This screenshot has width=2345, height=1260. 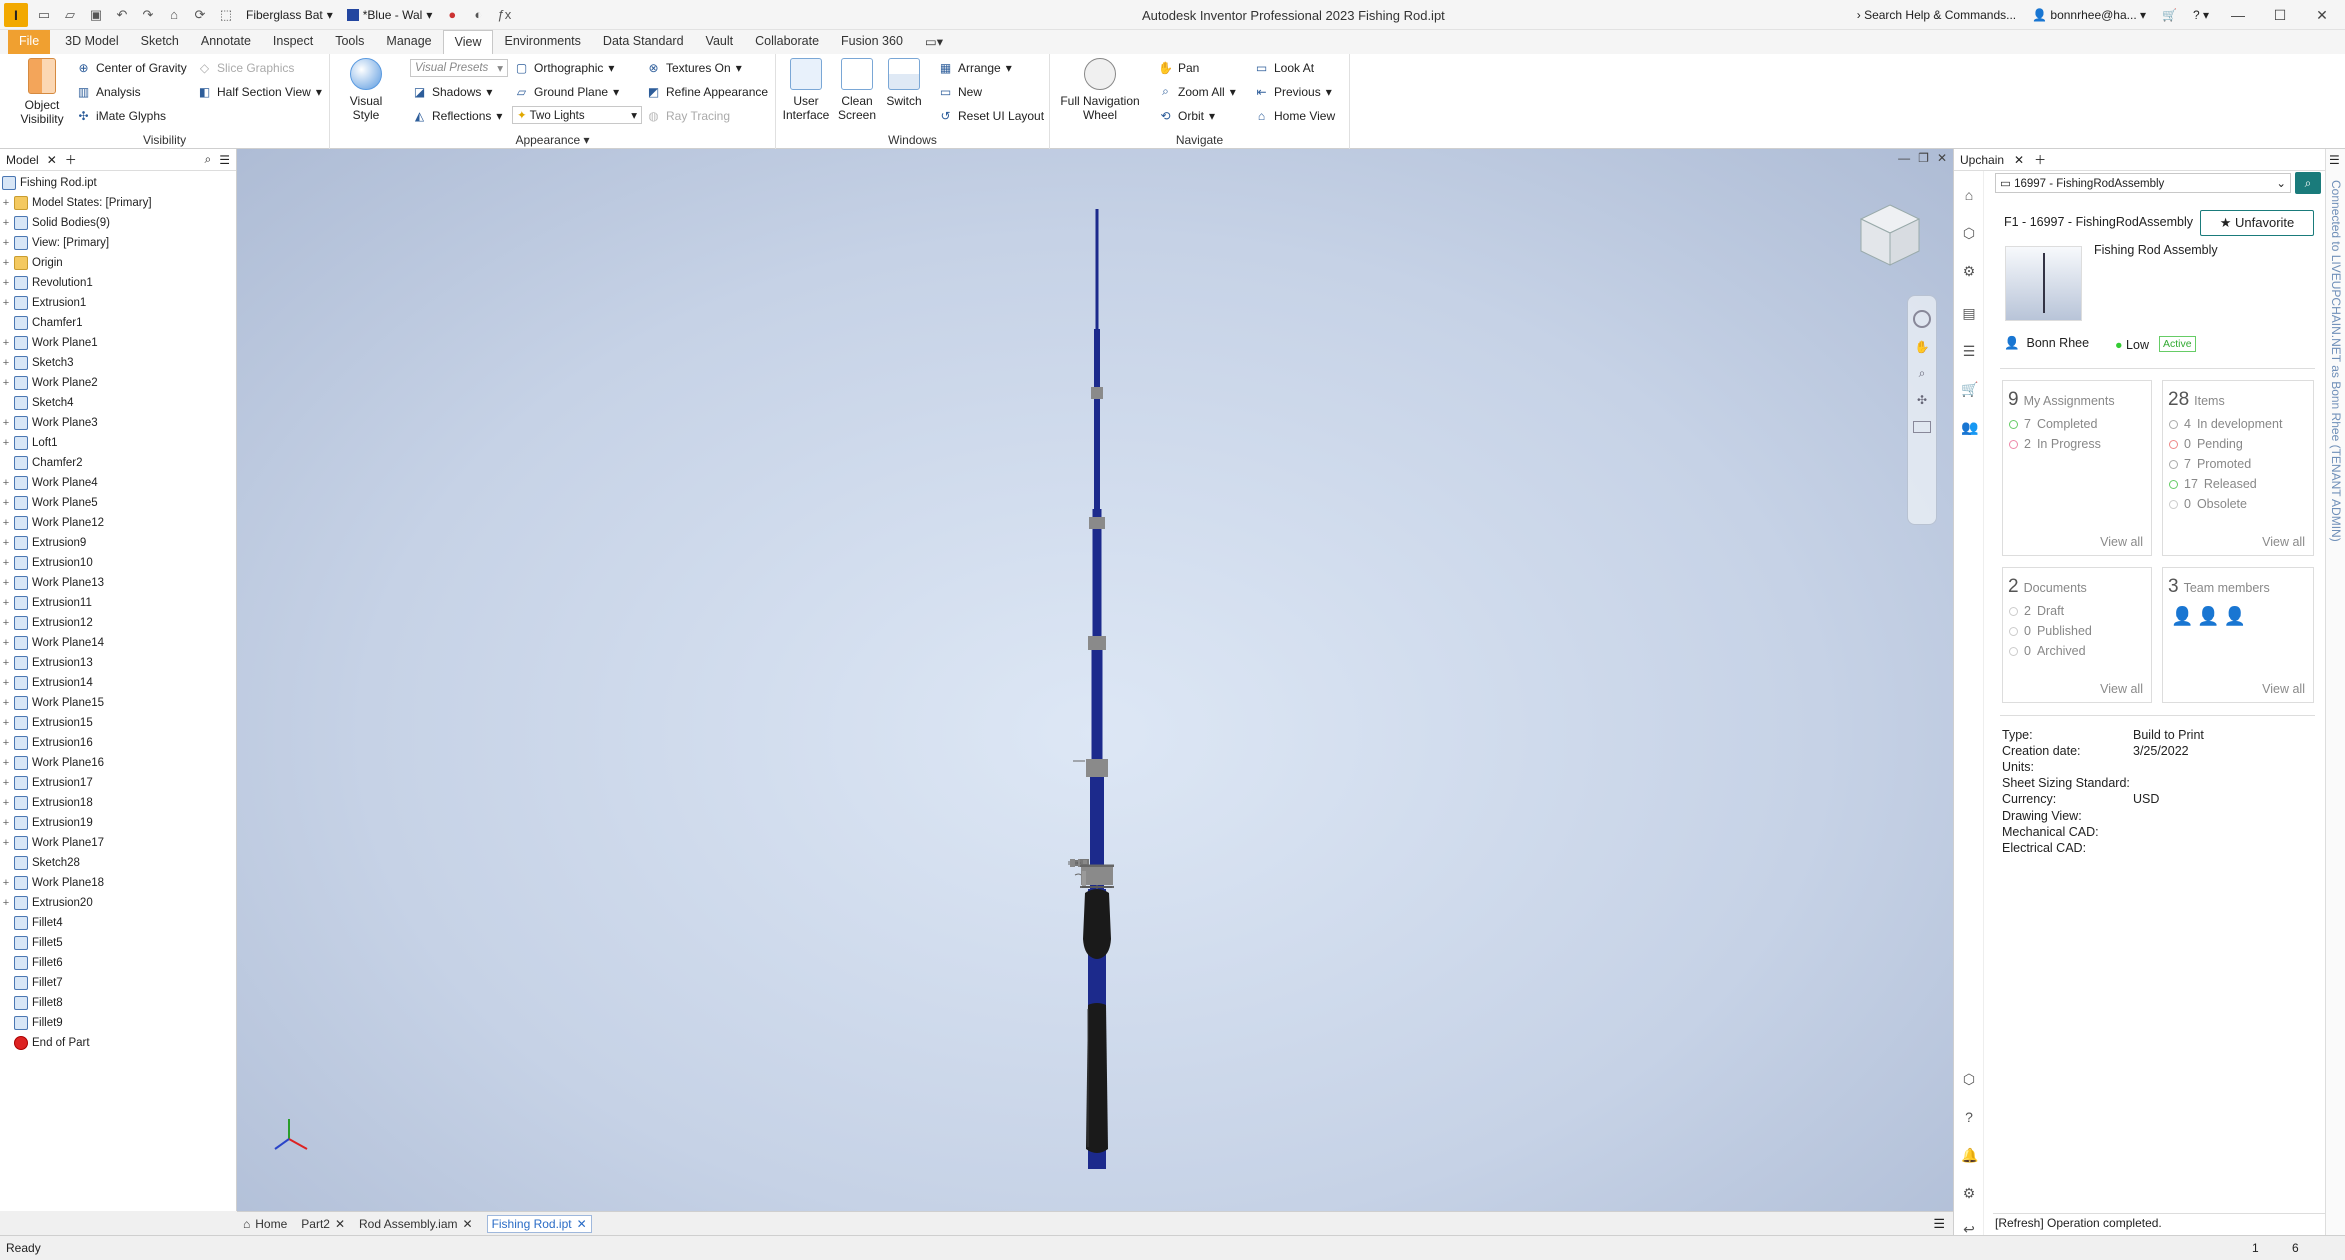 I want to click on cube-icon: ⬡, so click(x=1969, y=1079).